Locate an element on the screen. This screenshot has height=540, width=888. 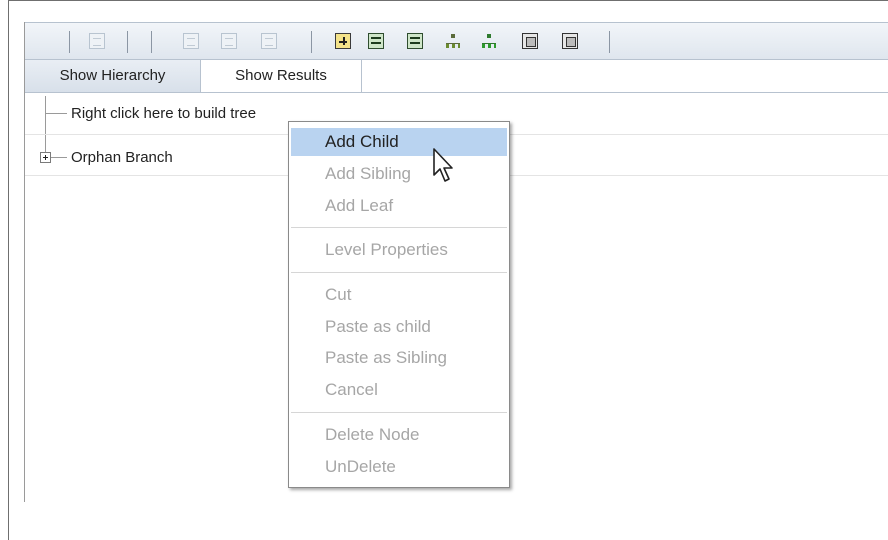
grid-icon is located at coordinates (376, 41).